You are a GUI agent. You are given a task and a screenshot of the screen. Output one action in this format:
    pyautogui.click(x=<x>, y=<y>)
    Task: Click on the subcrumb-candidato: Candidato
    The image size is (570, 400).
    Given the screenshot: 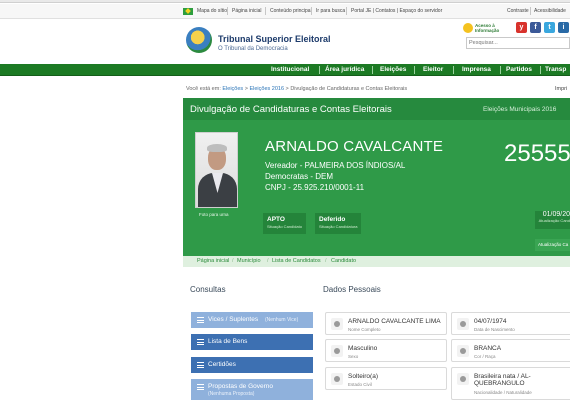 What is the action you would take?
    pyautogui.click(x=344, y=261)
    